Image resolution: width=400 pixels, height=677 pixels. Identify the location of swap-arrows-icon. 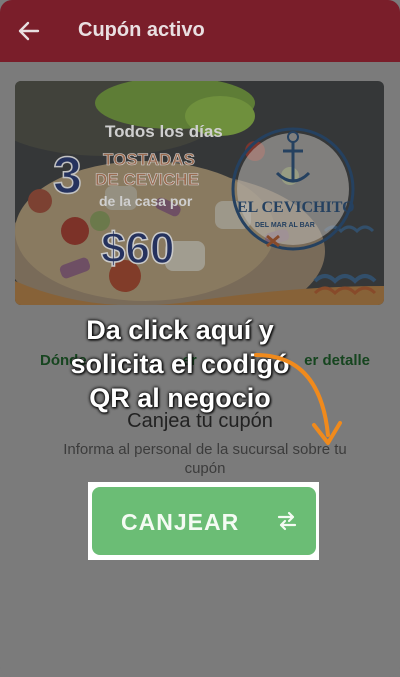
(287, 521).